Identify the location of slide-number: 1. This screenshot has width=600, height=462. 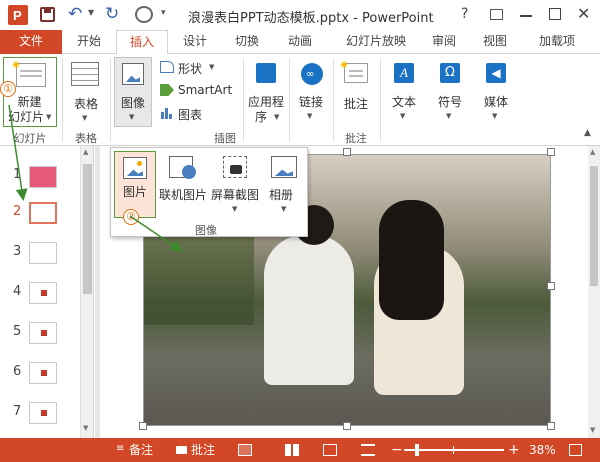
(17, 174).